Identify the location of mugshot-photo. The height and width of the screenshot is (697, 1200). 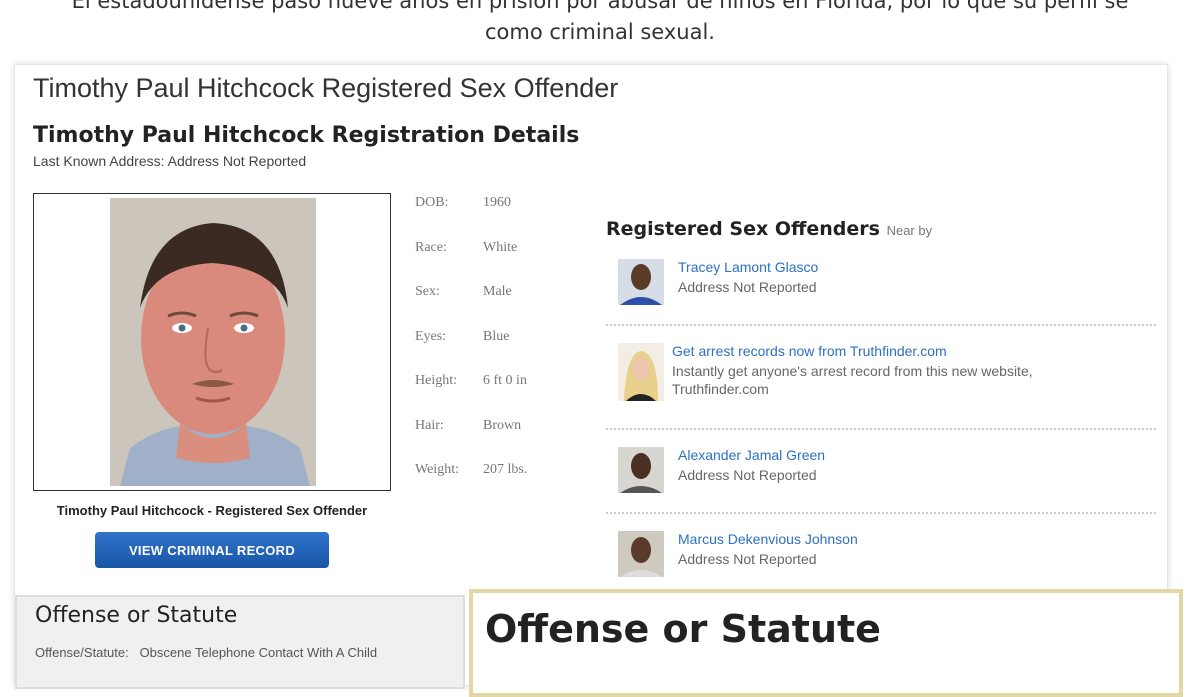
(213, 342).